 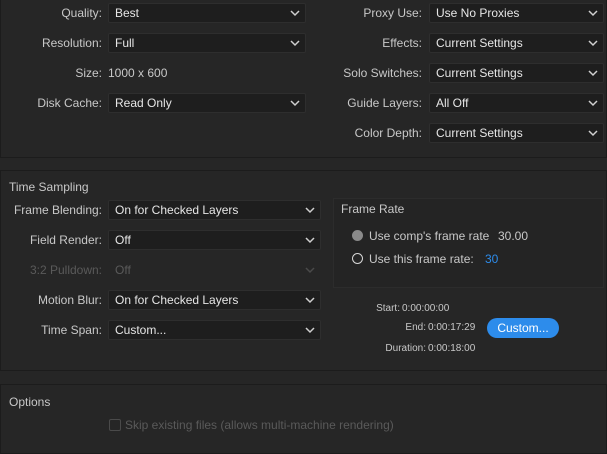 What do you see at coordinates (65, 240) in the screenshot?
I see `field-render-label: Field Render:` at bounding box center [65, 240].